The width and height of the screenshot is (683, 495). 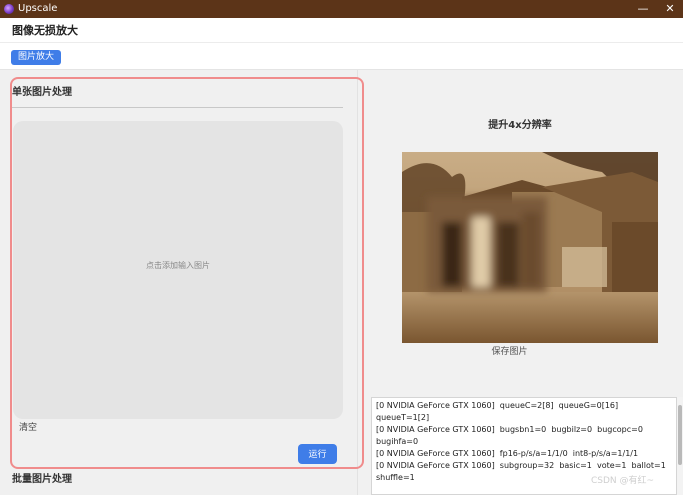 What do you see at coordinates (341, 42) in the screenshot?
I see `header-divider` at bounding box center [341, 42].